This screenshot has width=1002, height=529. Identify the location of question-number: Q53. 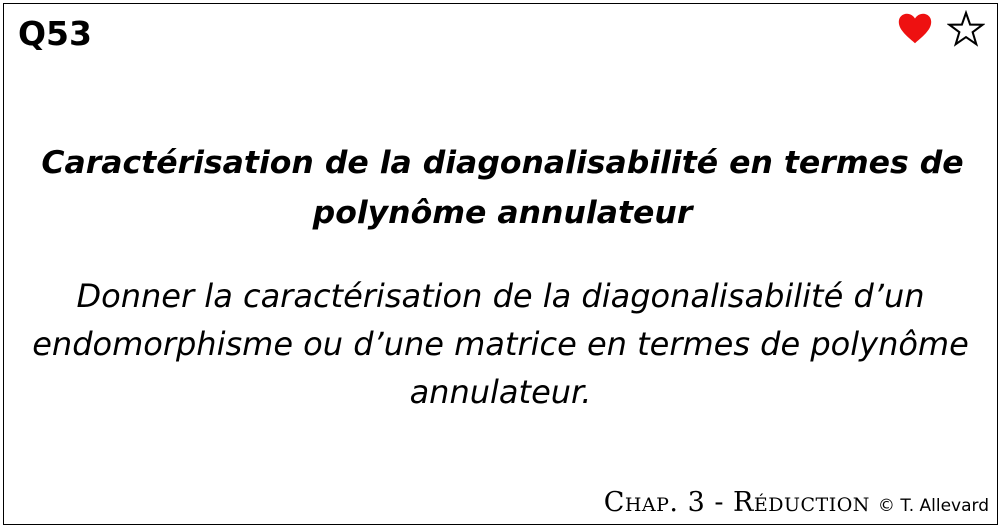
(55, 33).